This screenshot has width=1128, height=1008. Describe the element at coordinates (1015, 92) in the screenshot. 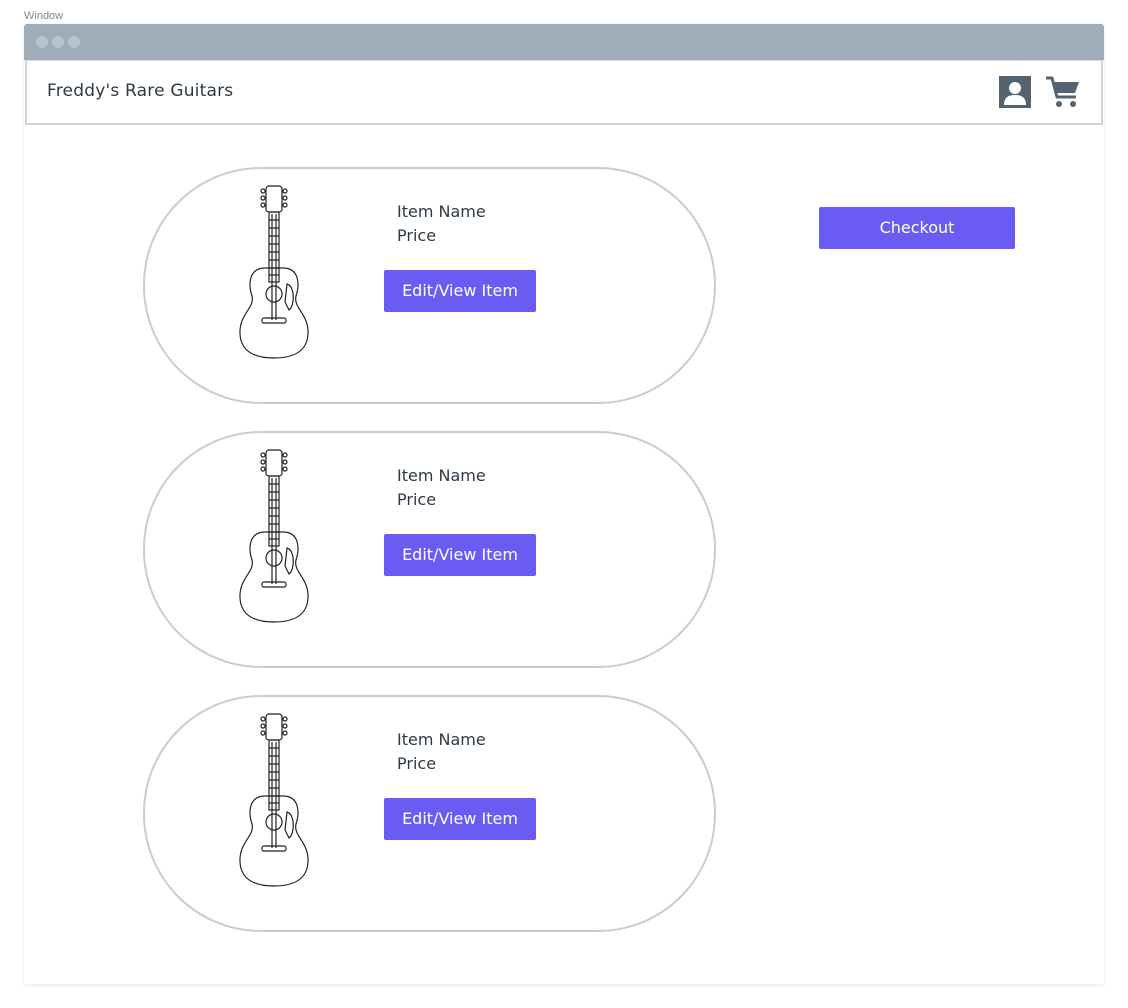

I see `user-icon` at that location.